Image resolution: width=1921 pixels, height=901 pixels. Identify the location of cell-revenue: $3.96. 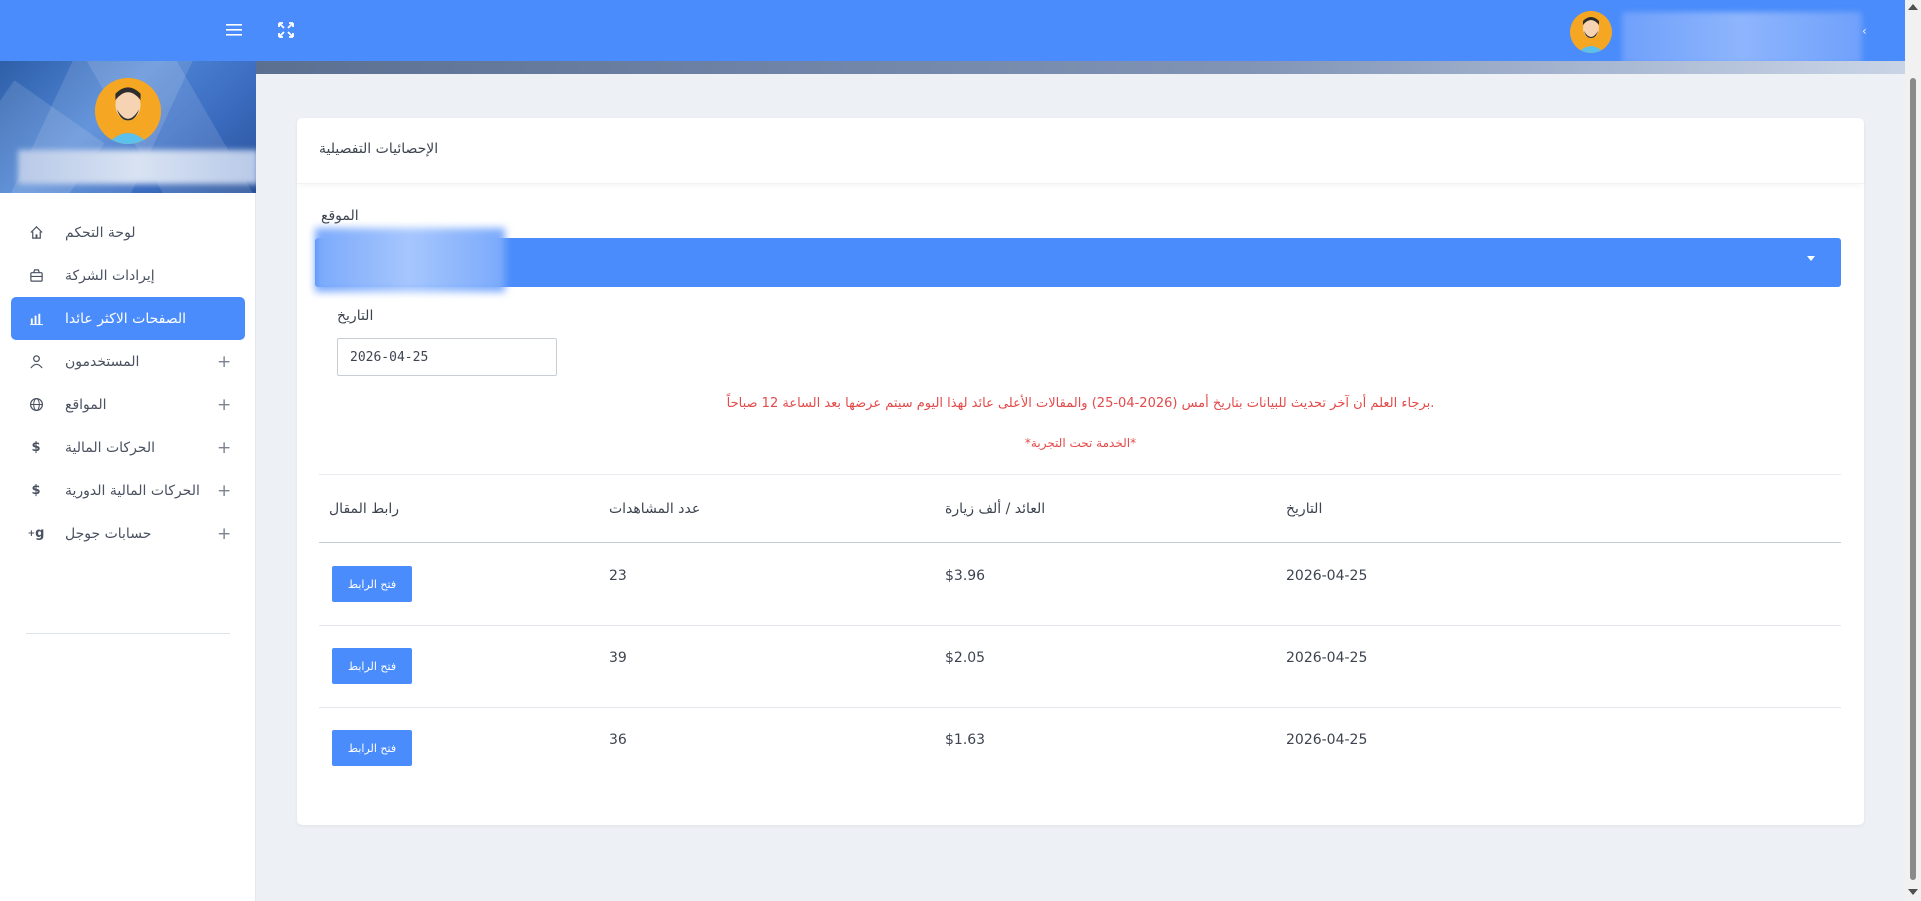
(965, 576).